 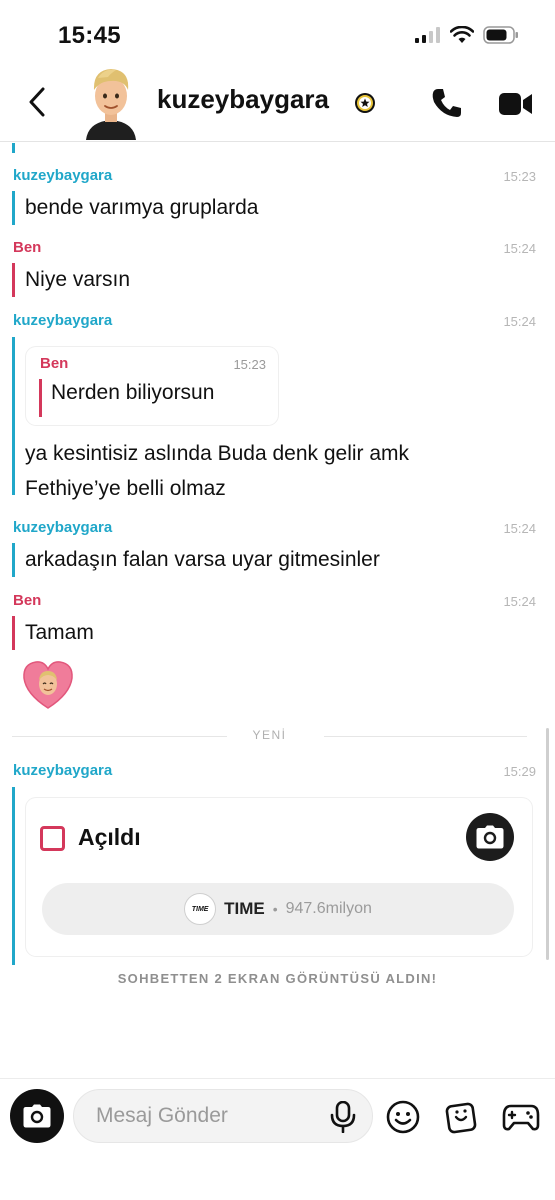 What do you see at coordinates (162, 1115) in the screenshot?
I see `message-input-placeholder: Mesaj Gönder` at bounding box center [162, 1115].